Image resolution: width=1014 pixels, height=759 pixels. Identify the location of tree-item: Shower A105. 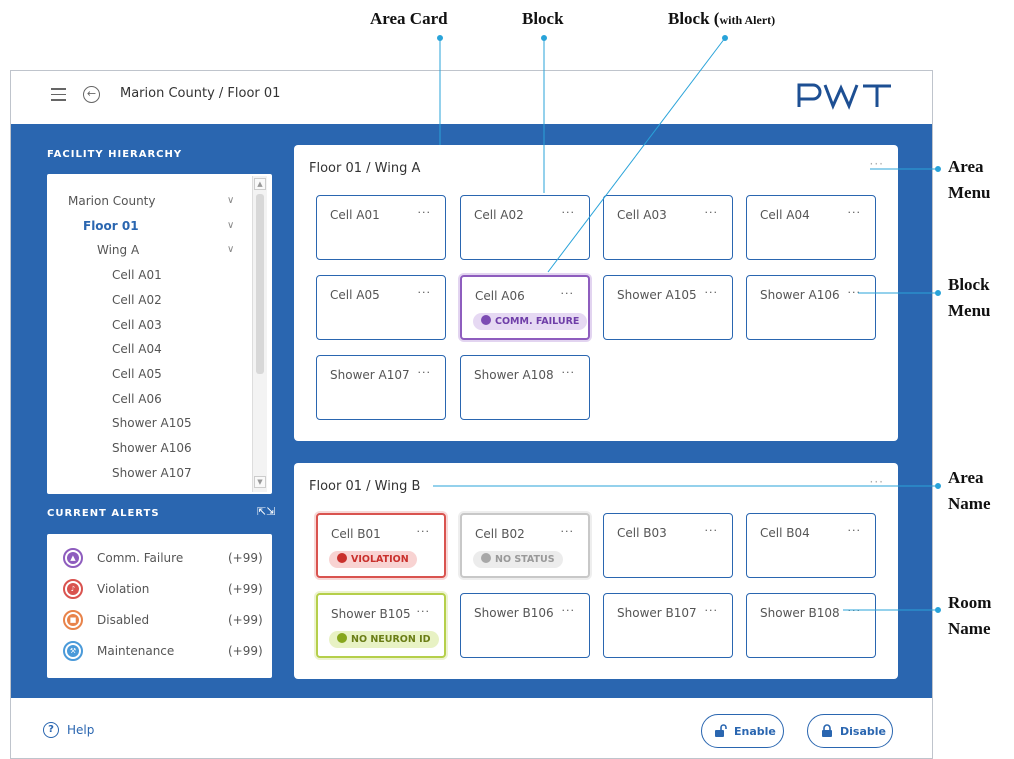
(152, 423).